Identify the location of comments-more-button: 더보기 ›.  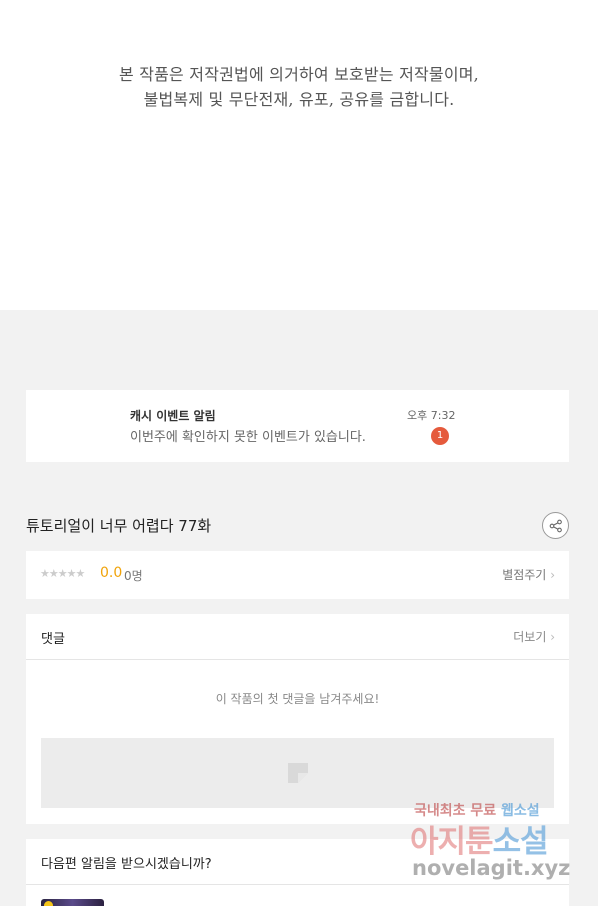
(534, 636).